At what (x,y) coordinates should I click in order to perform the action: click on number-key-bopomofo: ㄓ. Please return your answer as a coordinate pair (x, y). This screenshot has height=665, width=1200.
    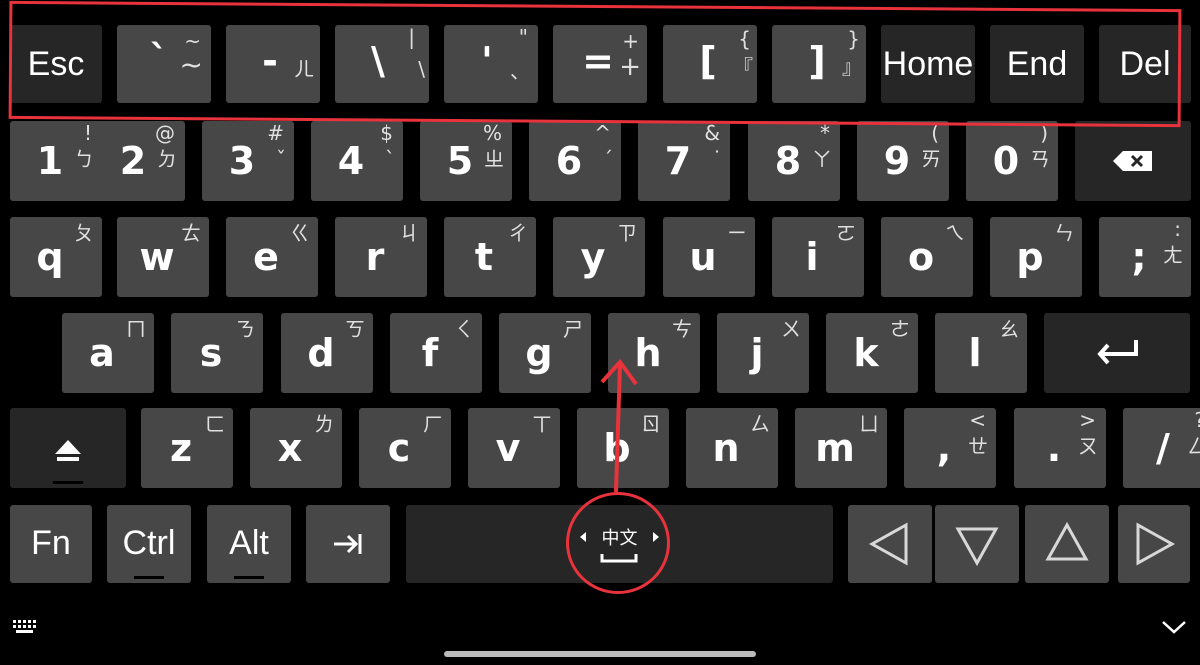
    Looking at the image, I should click on (494, 159).